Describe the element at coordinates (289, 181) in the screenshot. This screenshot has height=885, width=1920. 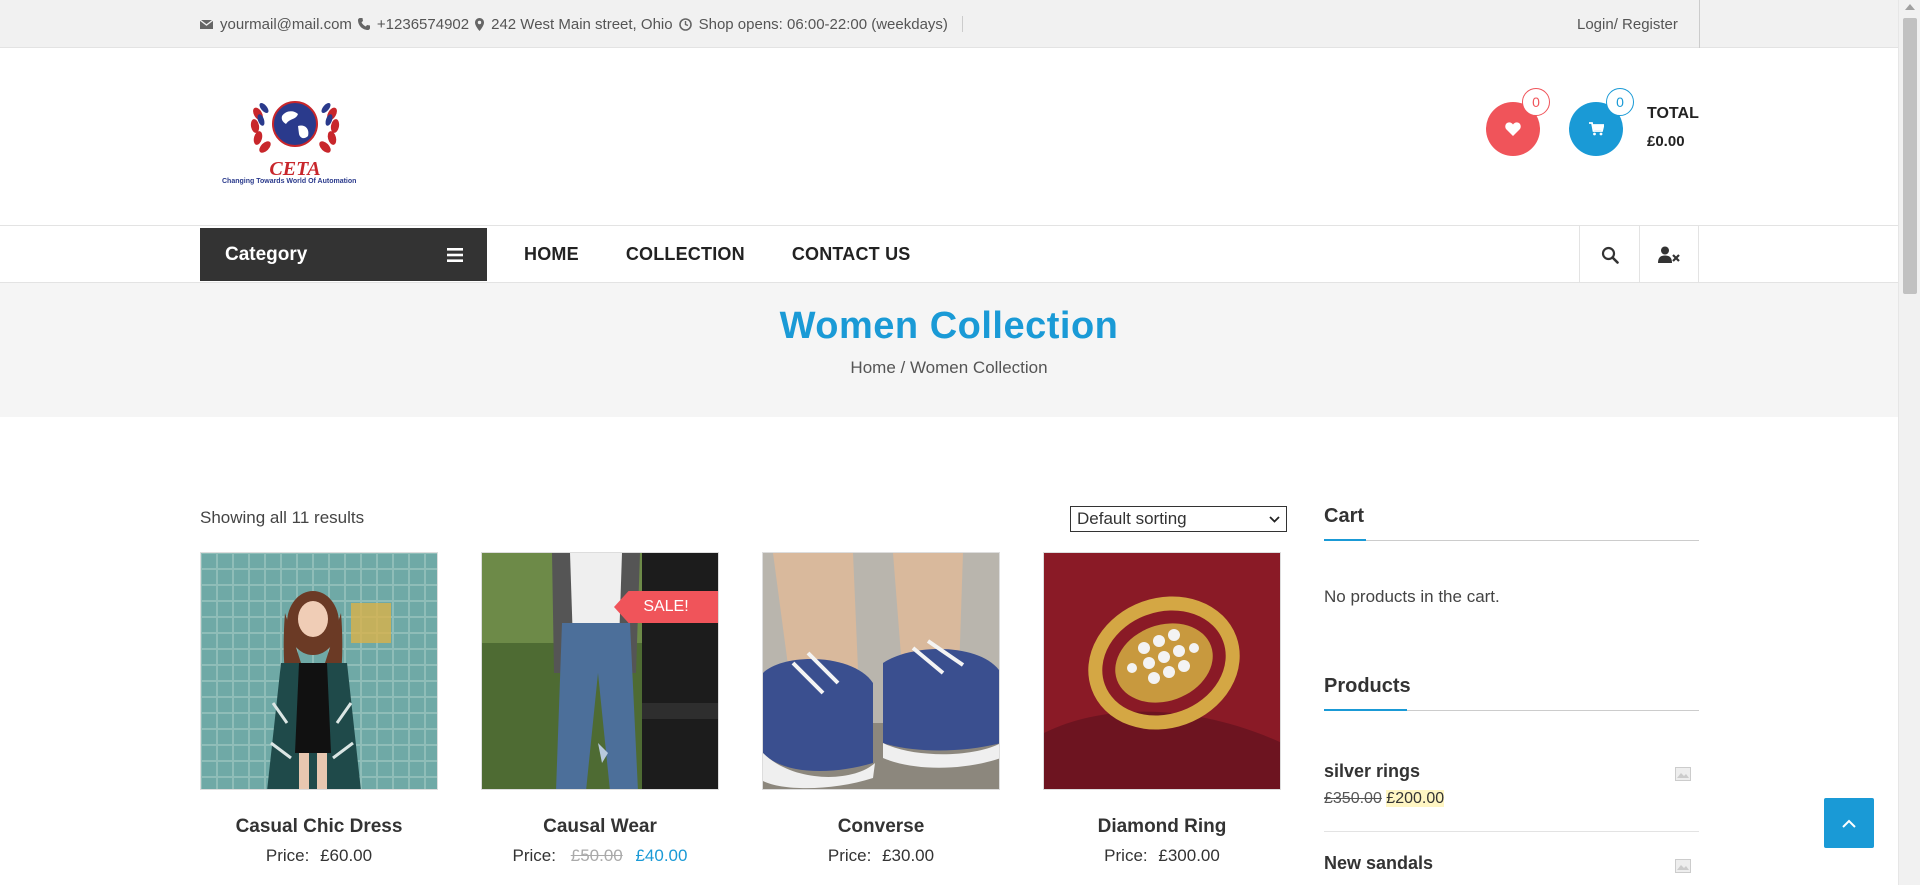
I see `logo-caption: Changing Towards World Of Automation` at that location.